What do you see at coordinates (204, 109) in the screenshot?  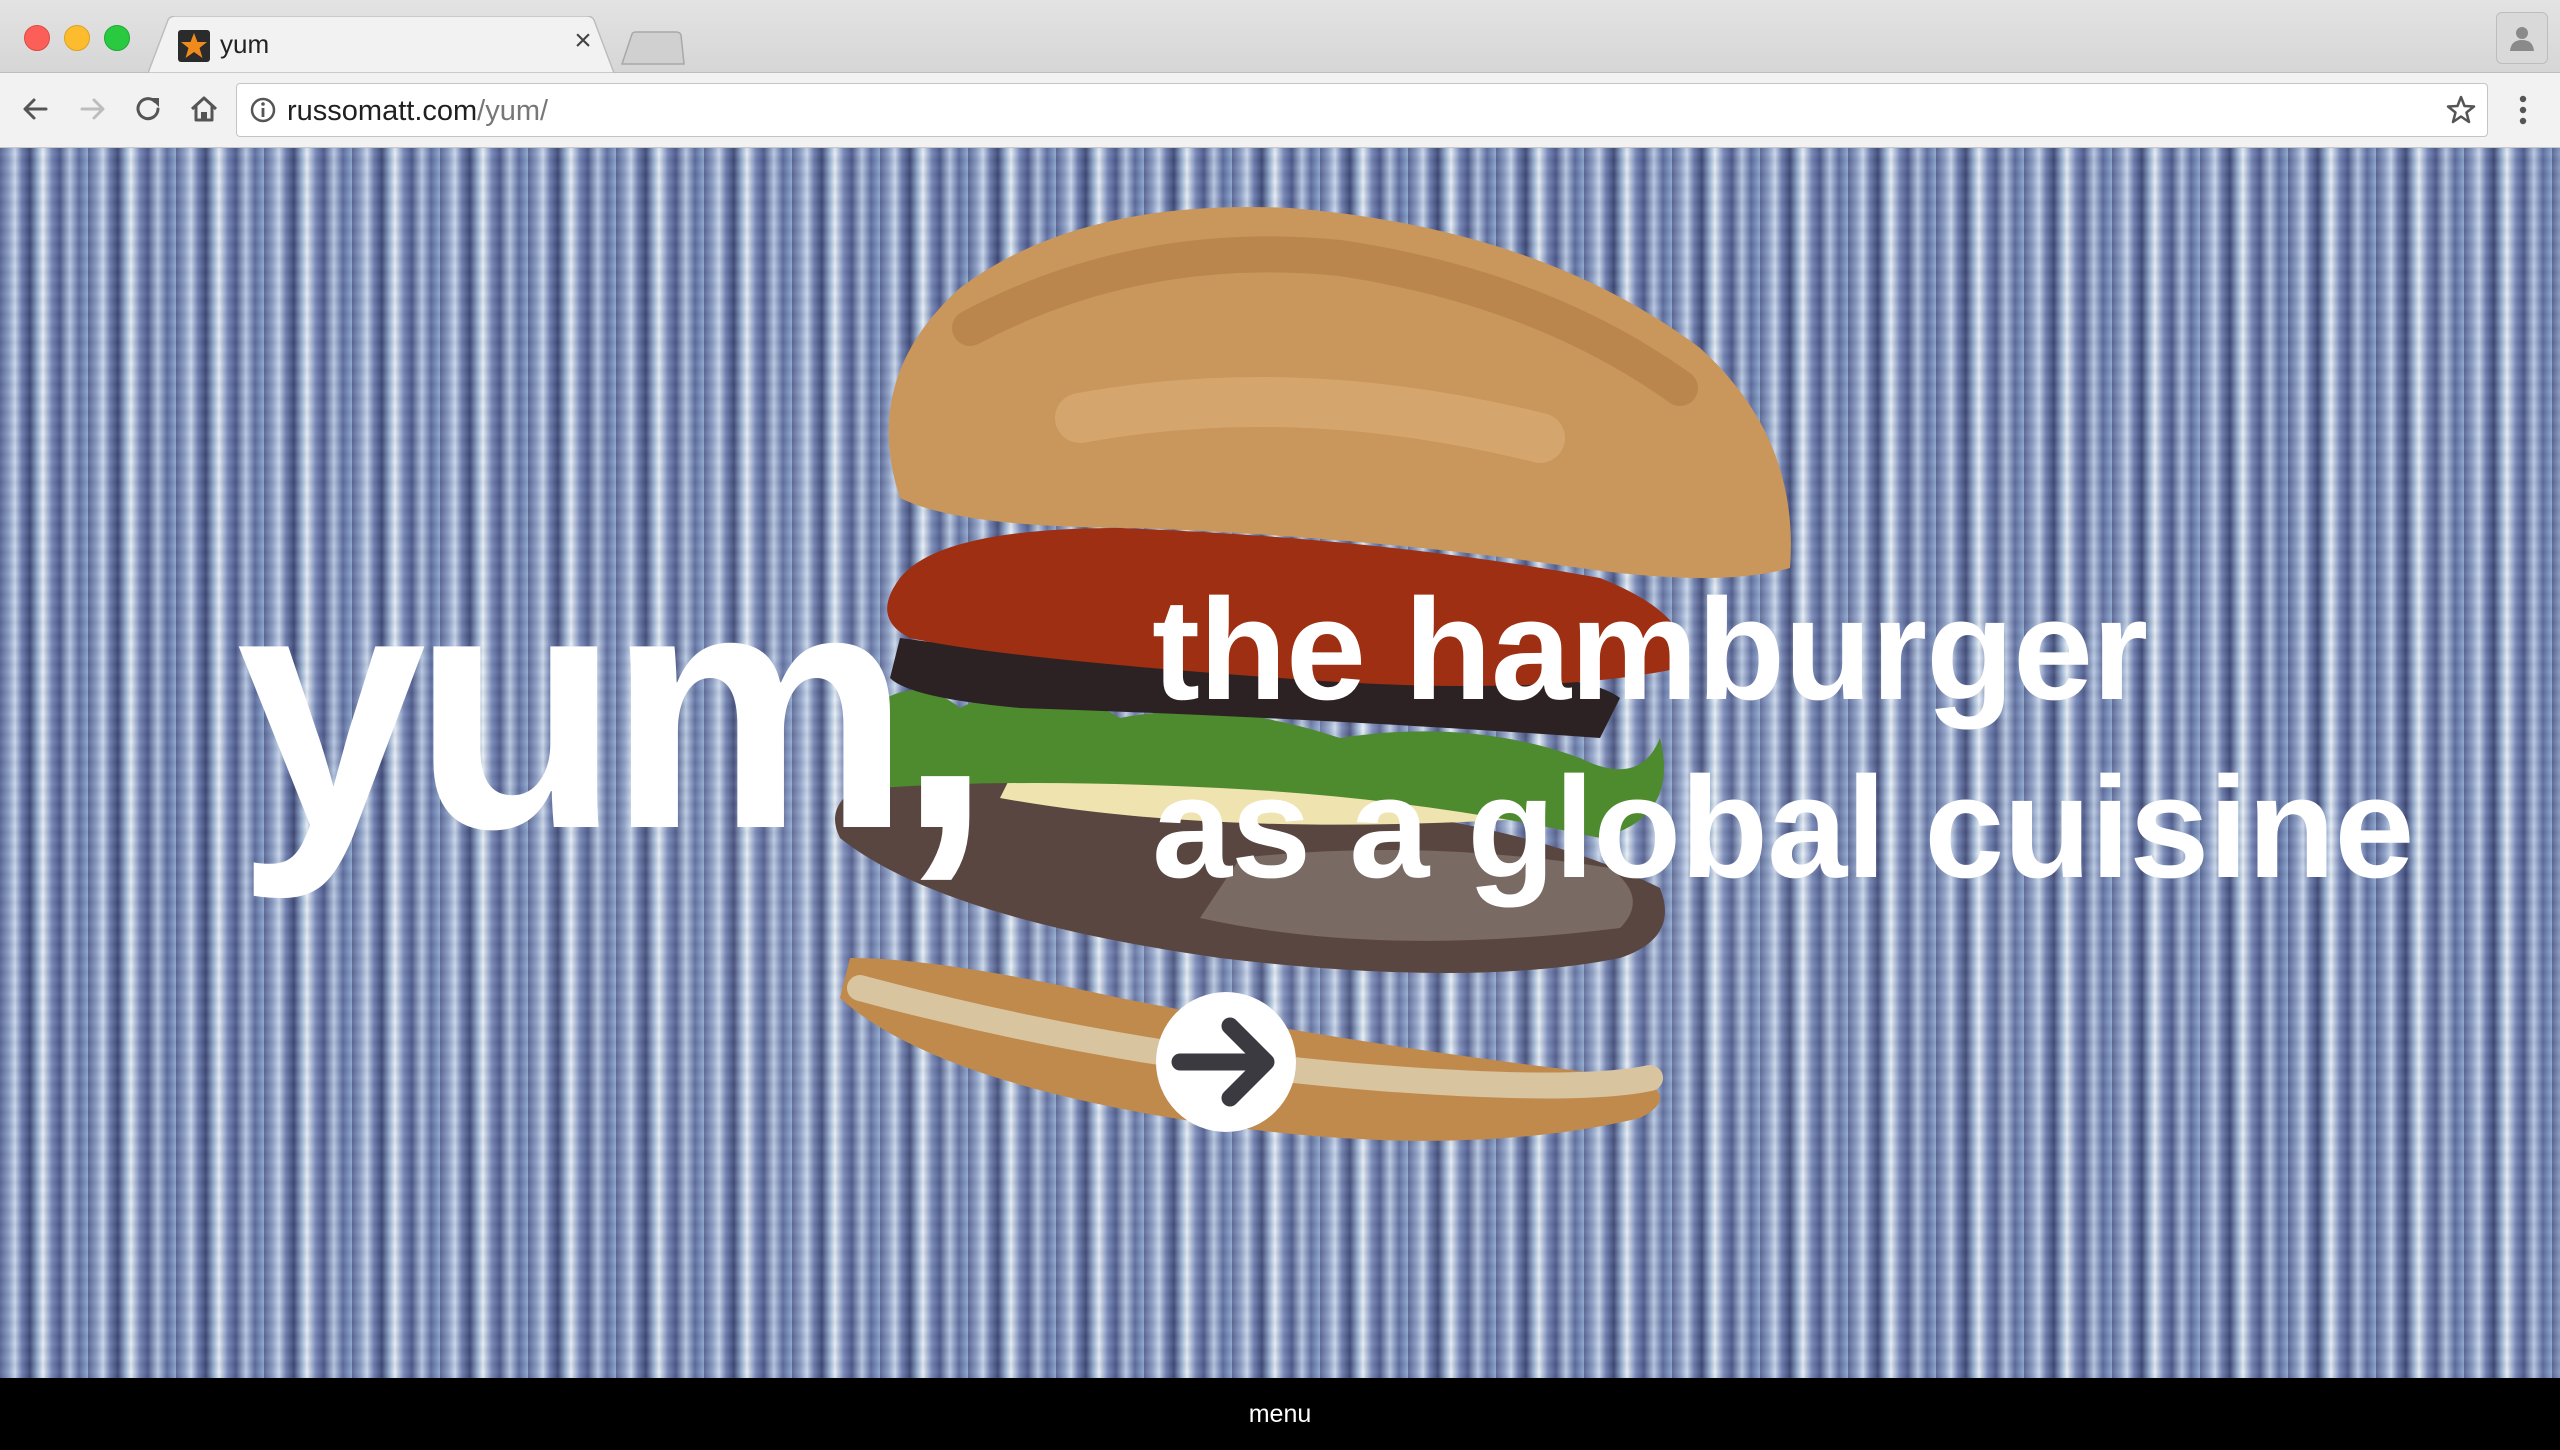 I see `home-icon` at bounding box center [204, 109].